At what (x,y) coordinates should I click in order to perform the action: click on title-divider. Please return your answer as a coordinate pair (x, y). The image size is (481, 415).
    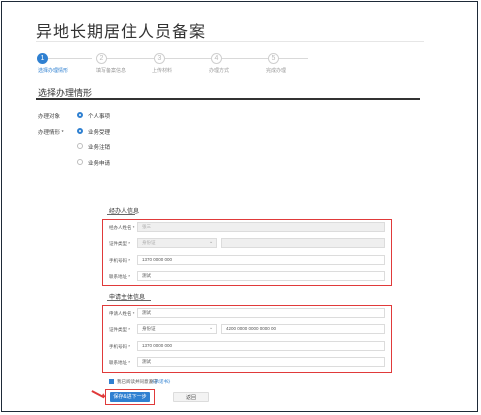
    Looking at the image, I should click on (230, 41).